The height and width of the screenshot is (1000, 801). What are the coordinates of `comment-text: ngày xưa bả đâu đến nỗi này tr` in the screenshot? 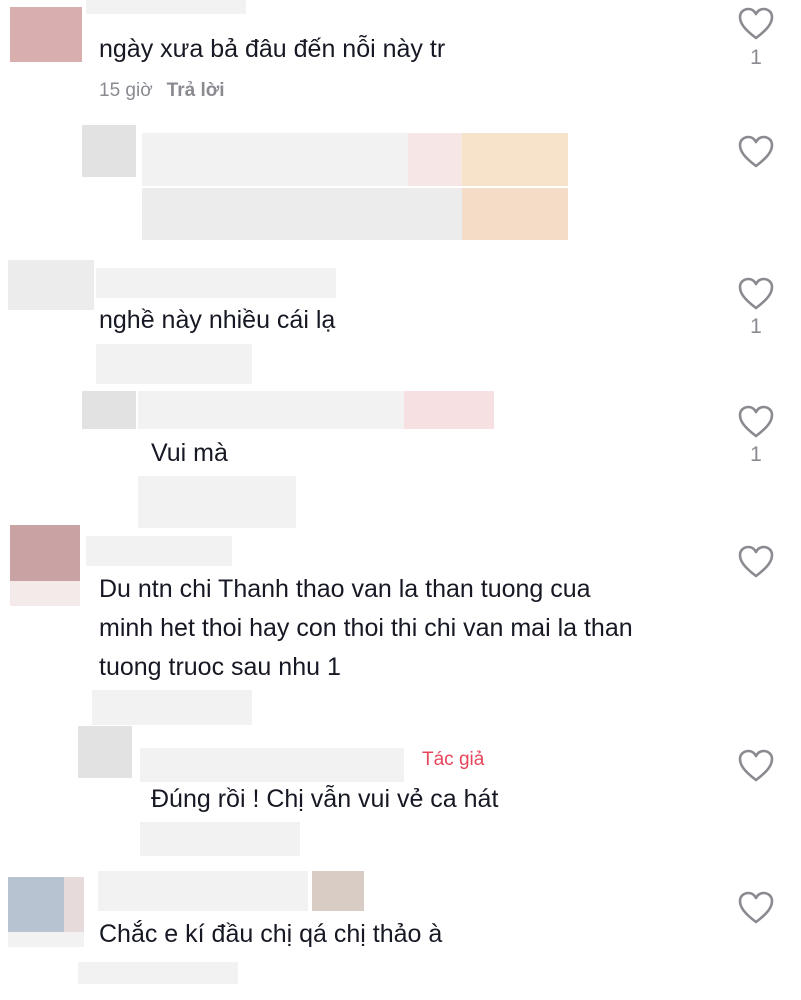 It's located at (272, 49).